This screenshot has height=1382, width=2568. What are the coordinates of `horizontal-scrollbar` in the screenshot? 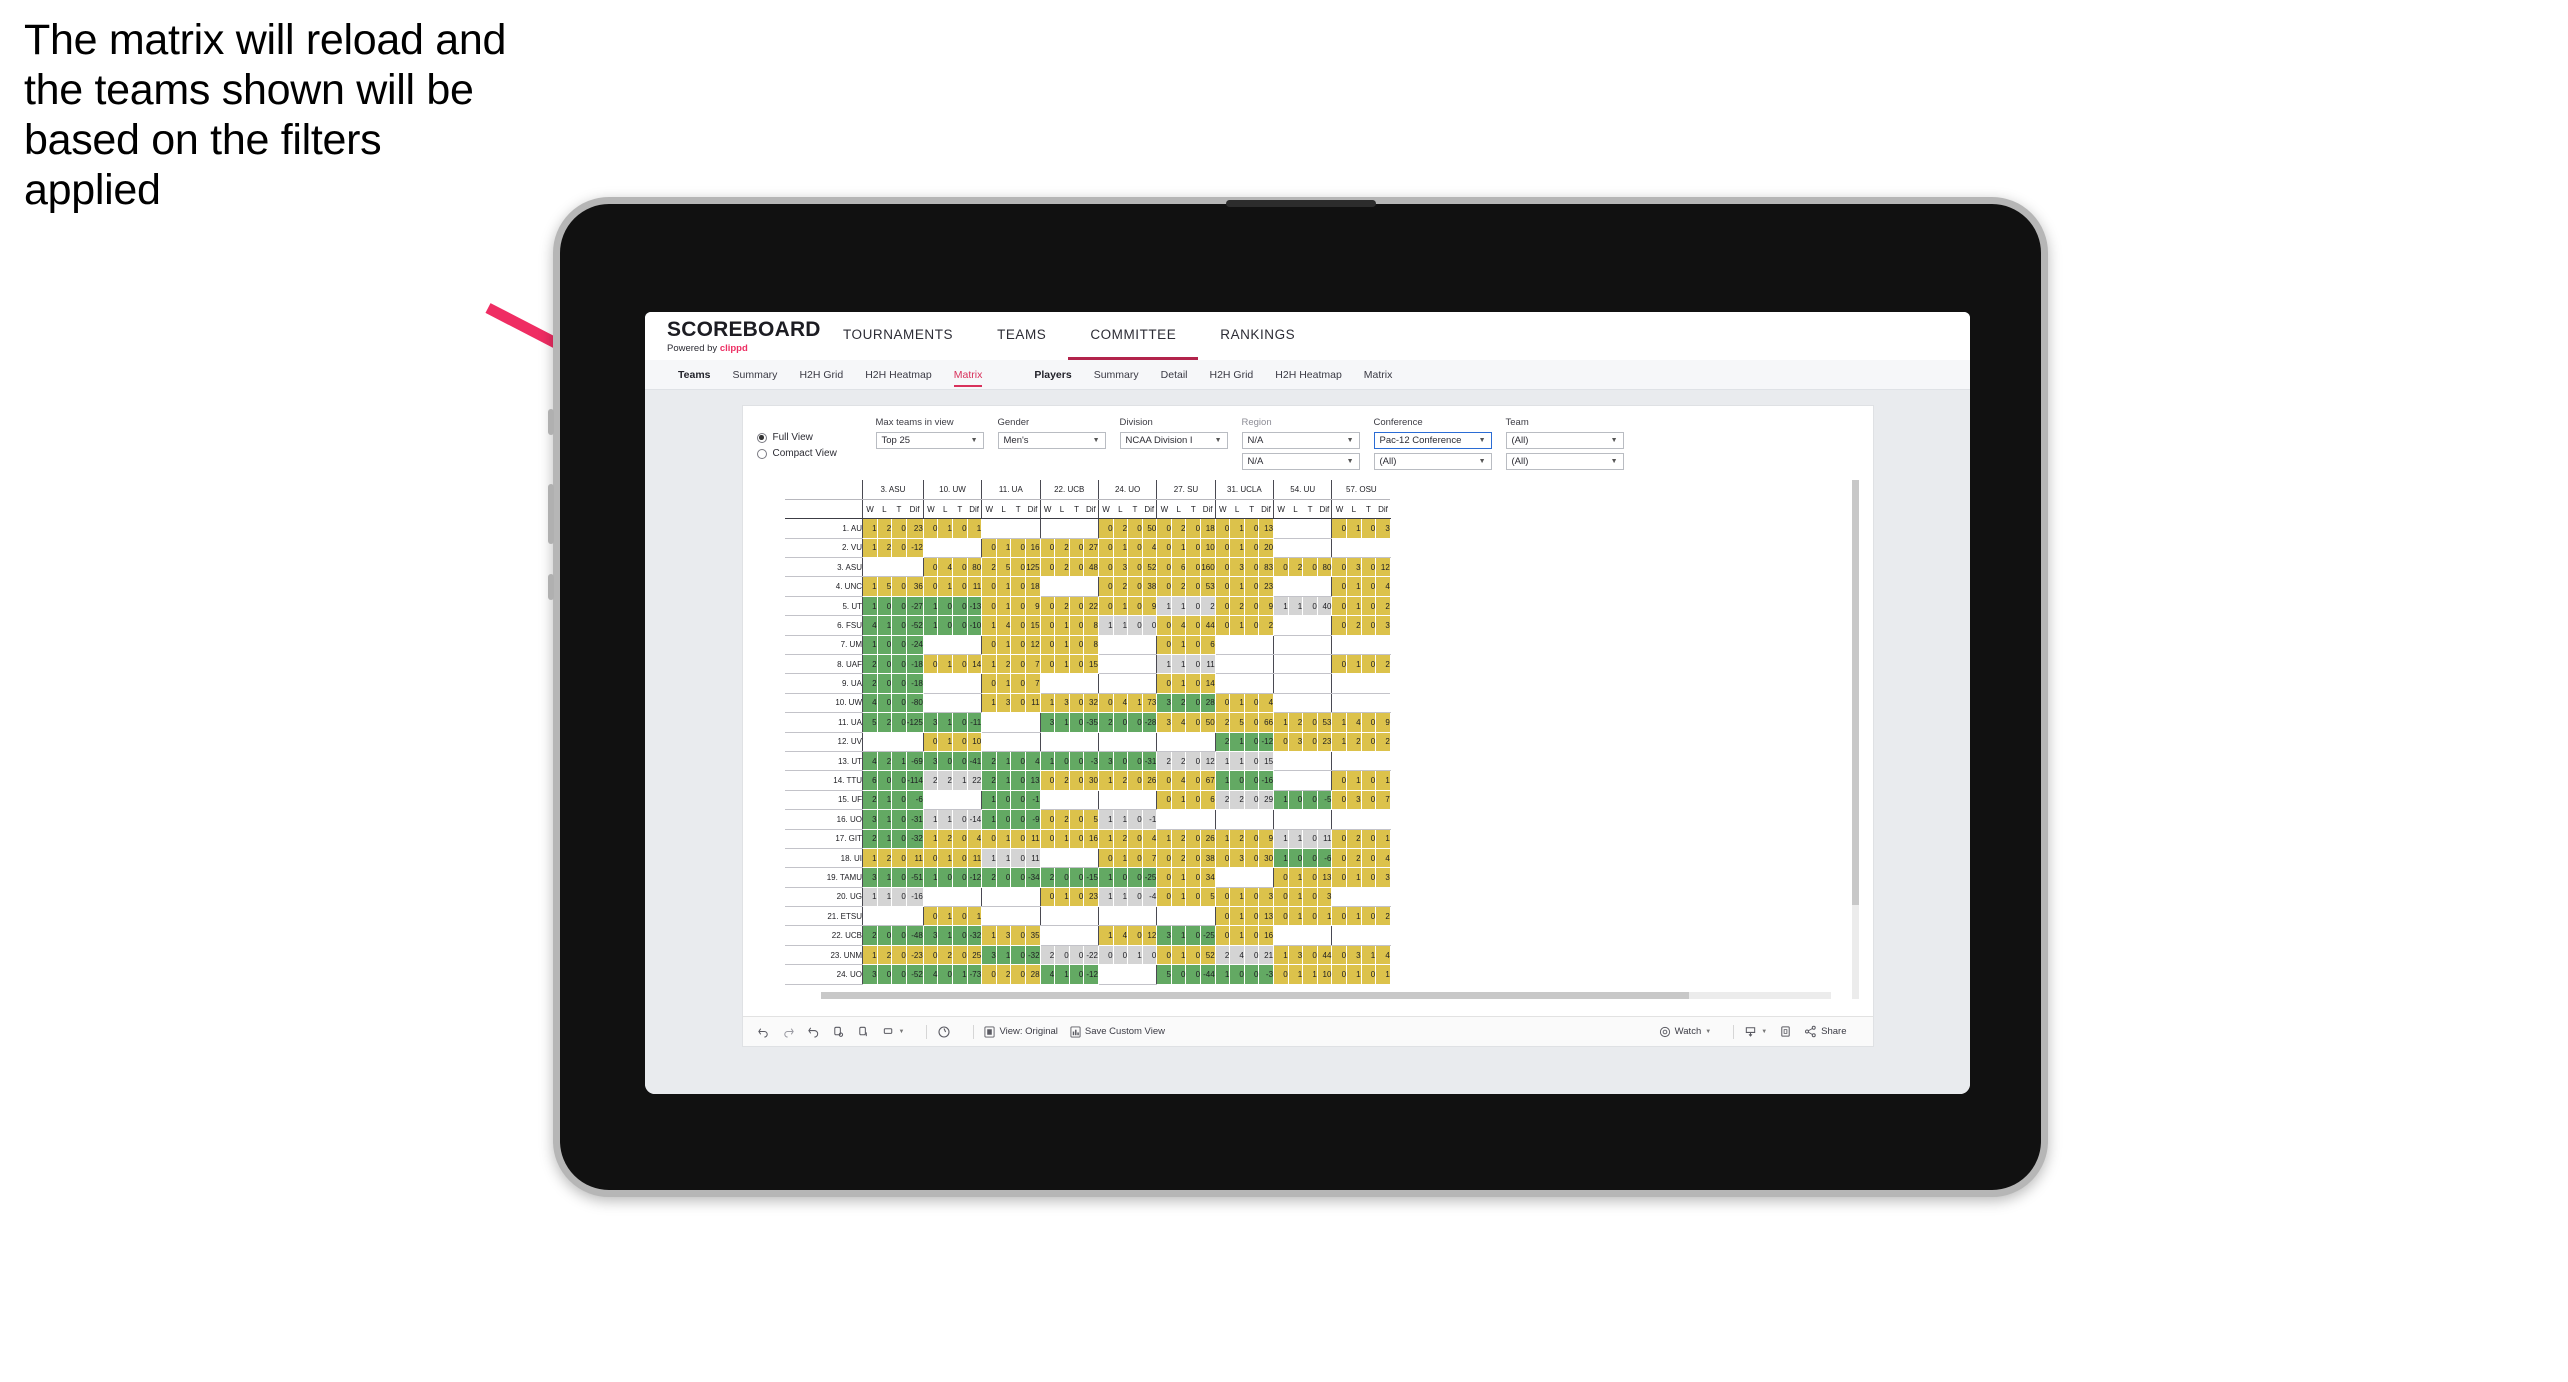 It's located at (1325, 995).